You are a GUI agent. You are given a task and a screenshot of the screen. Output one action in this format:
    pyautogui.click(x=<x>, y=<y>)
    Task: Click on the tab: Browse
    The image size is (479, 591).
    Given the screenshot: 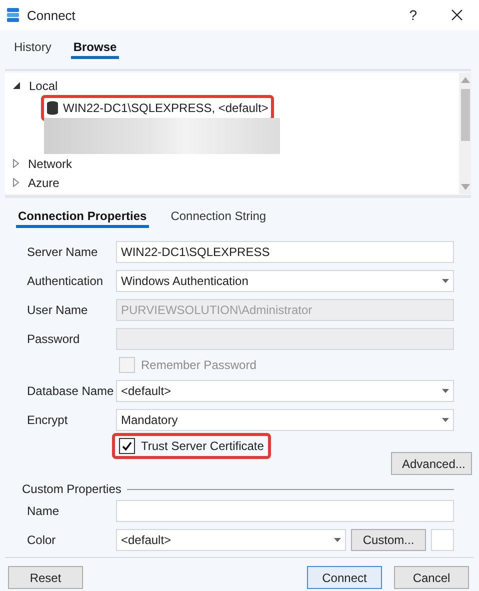 What is the action you would take?
    pyautogui.click(x=95, y=48)
    